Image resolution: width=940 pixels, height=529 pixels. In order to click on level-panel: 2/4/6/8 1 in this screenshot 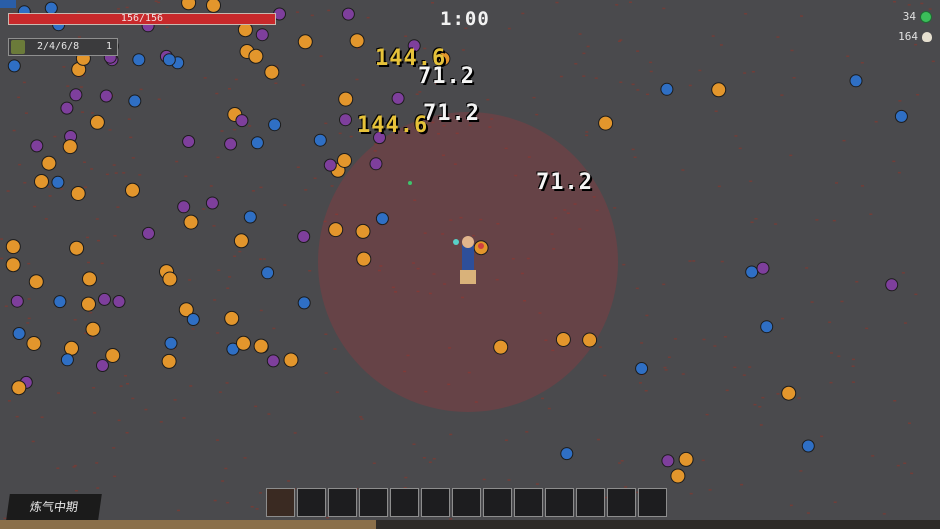, I will do `click(63, 47)`.